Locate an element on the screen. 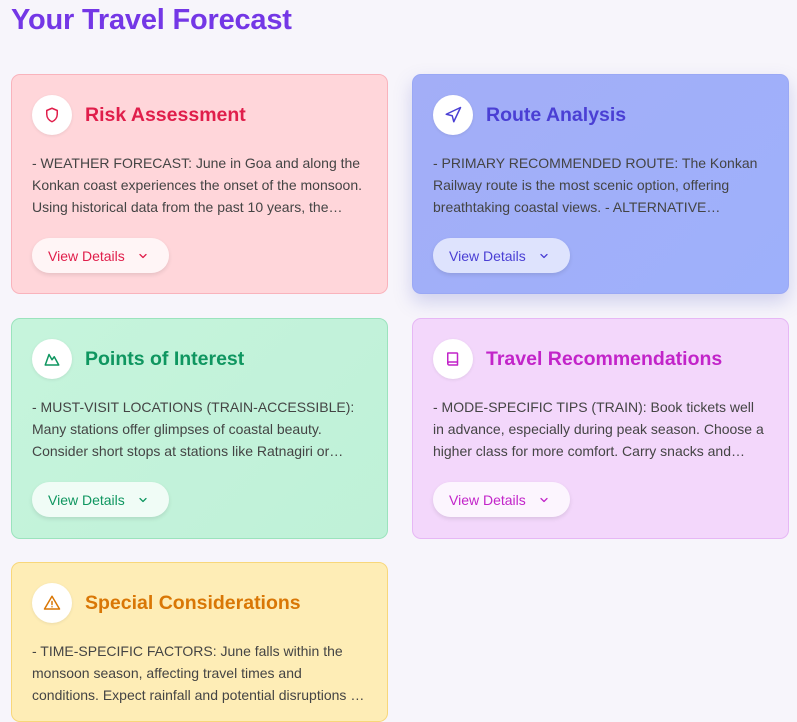 The image size is (797, 722). card-header: Route Analysis is located at coordinates (529, 115).